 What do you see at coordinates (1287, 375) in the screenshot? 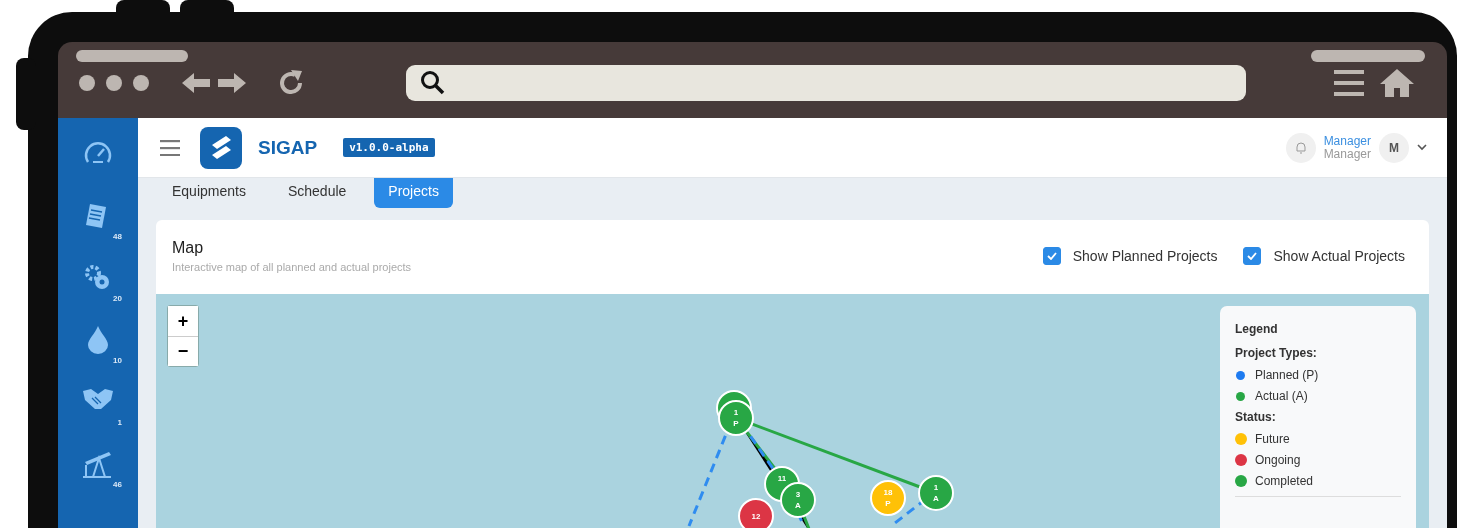
I see `legend-label: Planned (P)` at bounding box center [1287, 375].